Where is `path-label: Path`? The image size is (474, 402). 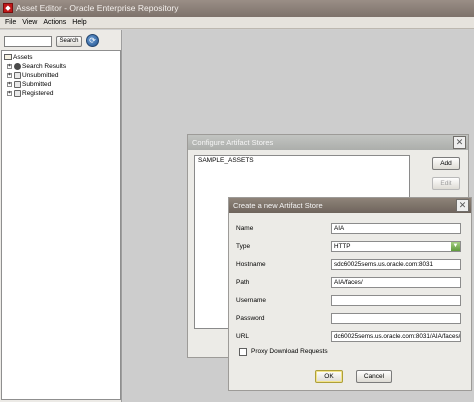 path-label: Path is located at coordinates (243, 282).